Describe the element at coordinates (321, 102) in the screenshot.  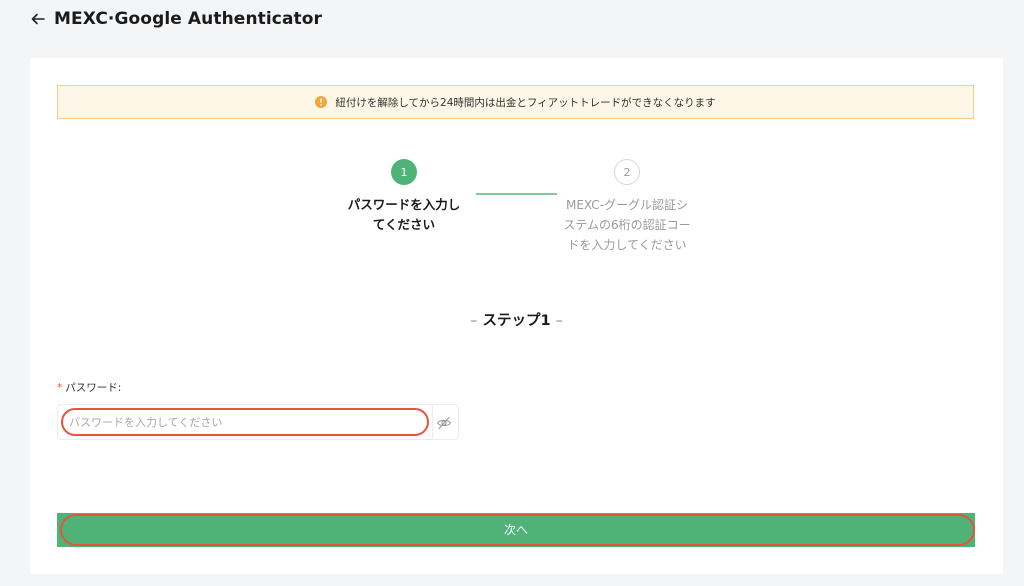
I see `info-circle-icon` at that location.